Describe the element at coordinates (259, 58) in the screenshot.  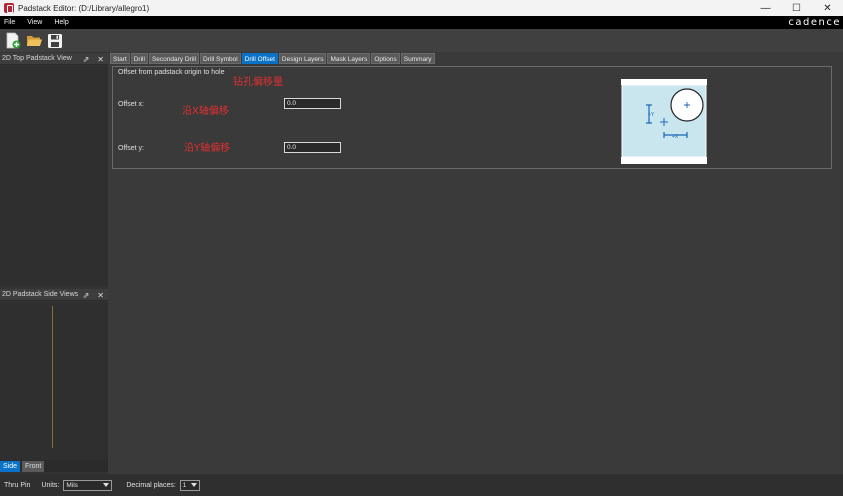
I see `tab-drill-offset: Drill Offset` at that location.